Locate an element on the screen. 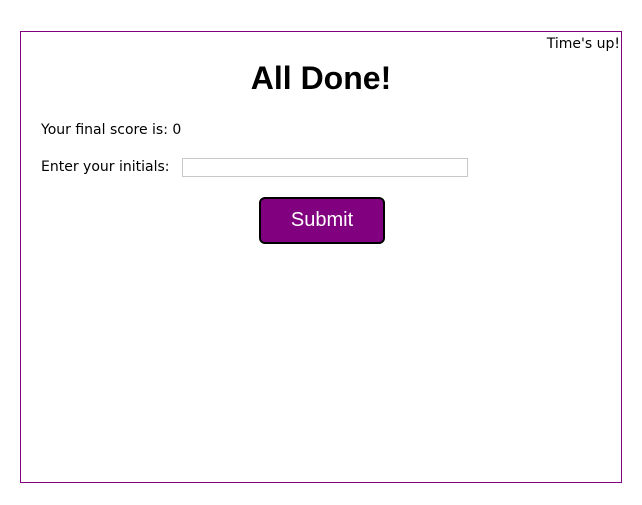 This screenshot has width=642, height=505. final-score: Your final score is: 0 is located at coordinates (111, 130).